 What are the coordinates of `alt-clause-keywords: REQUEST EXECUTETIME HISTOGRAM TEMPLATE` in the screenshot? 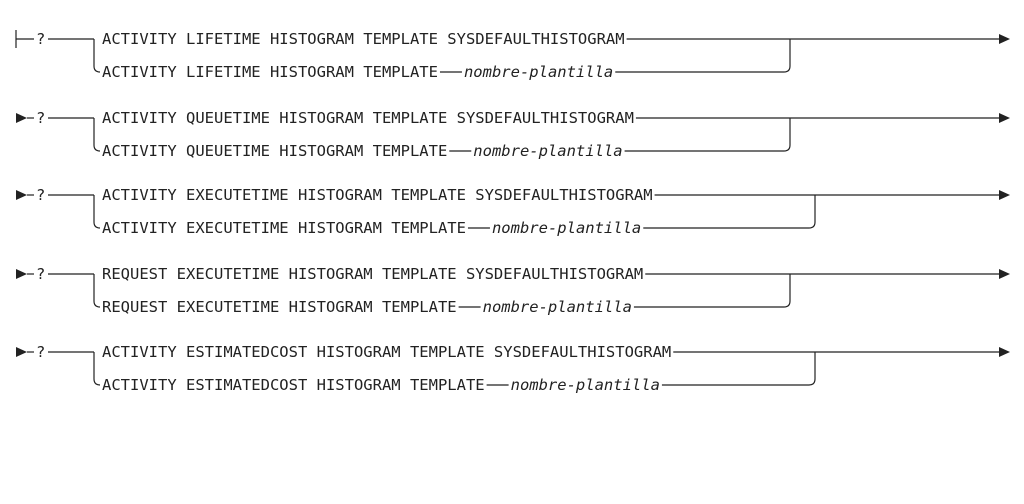 It's located at (279, 307).